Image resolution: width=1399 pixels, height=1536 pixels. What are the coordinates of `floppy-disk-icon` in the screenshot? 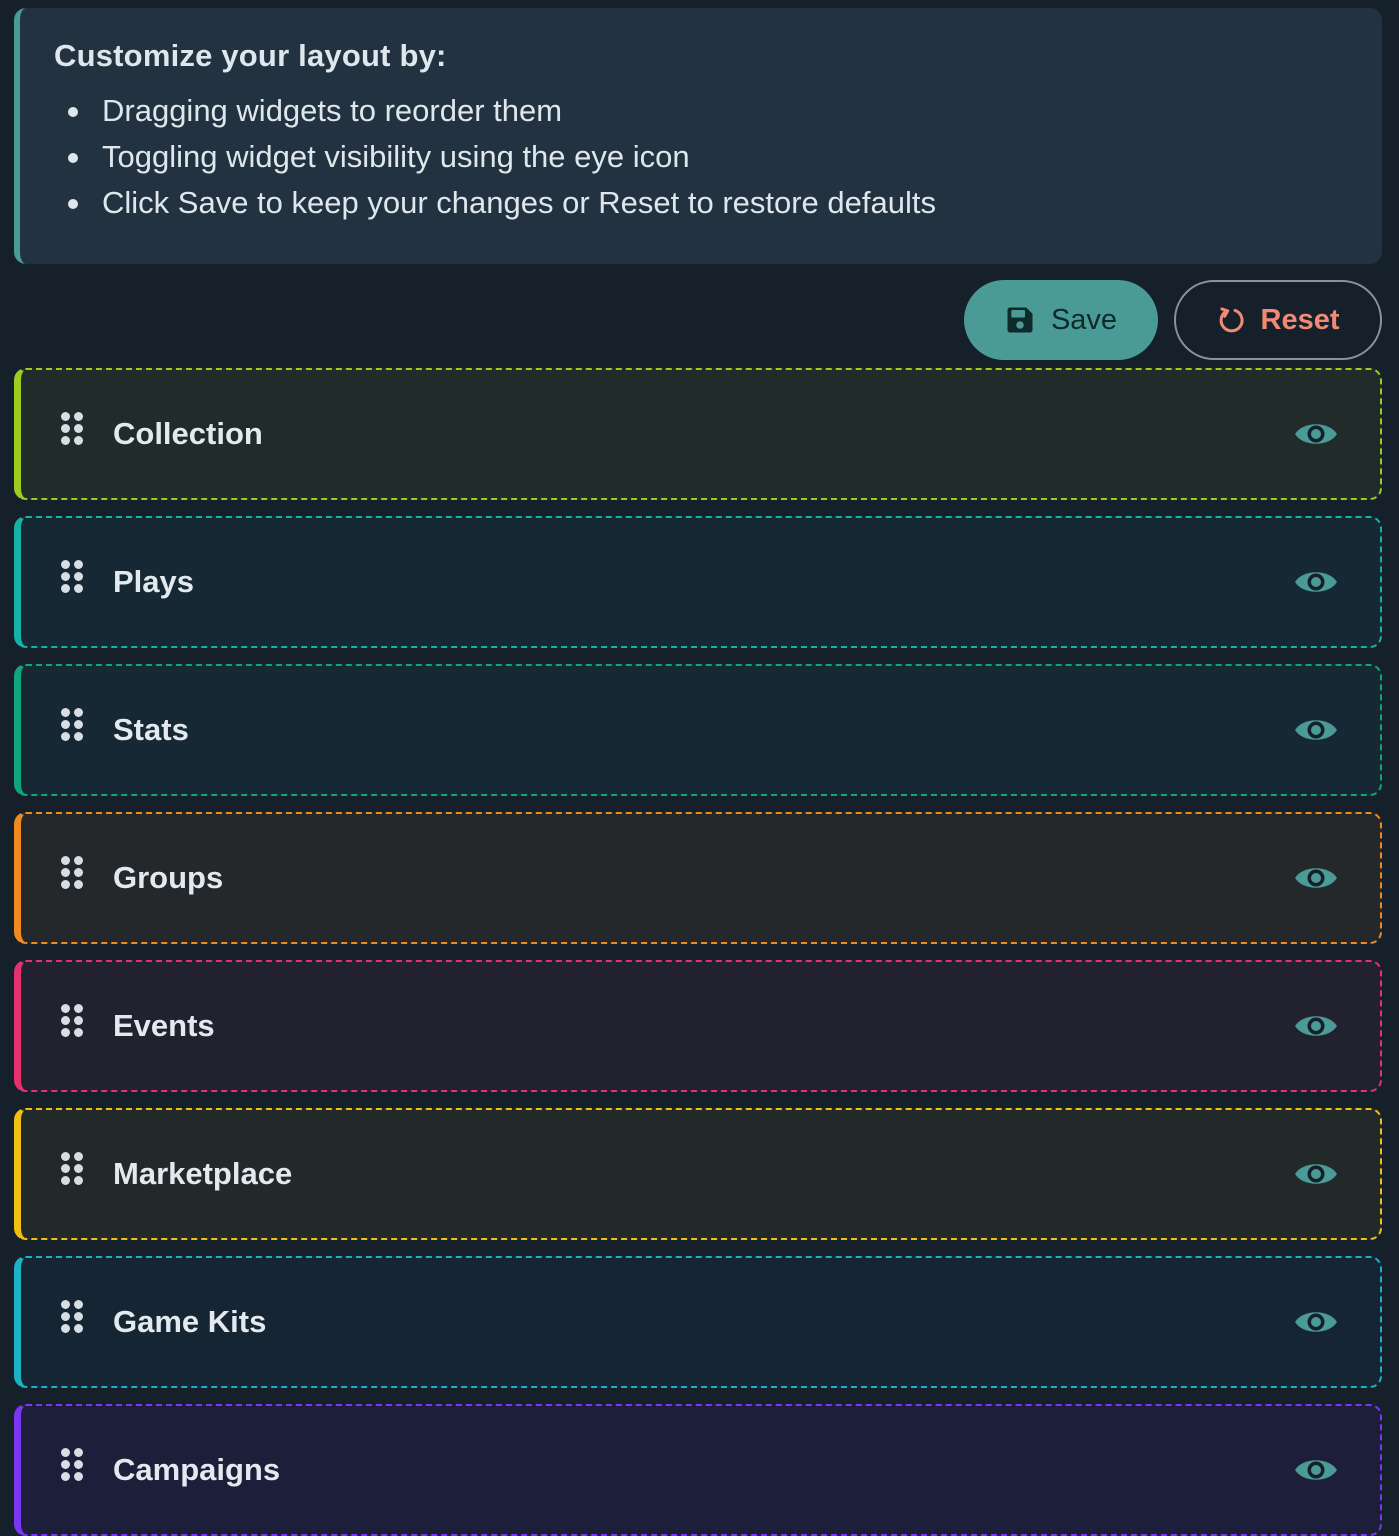 It's located at (1020, 320).